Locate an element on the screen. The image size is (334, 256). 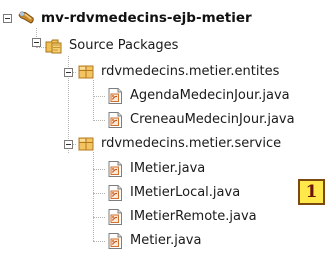
tree-item-file: CreneauMedecinJour.java is located at coordinates (200, 120).